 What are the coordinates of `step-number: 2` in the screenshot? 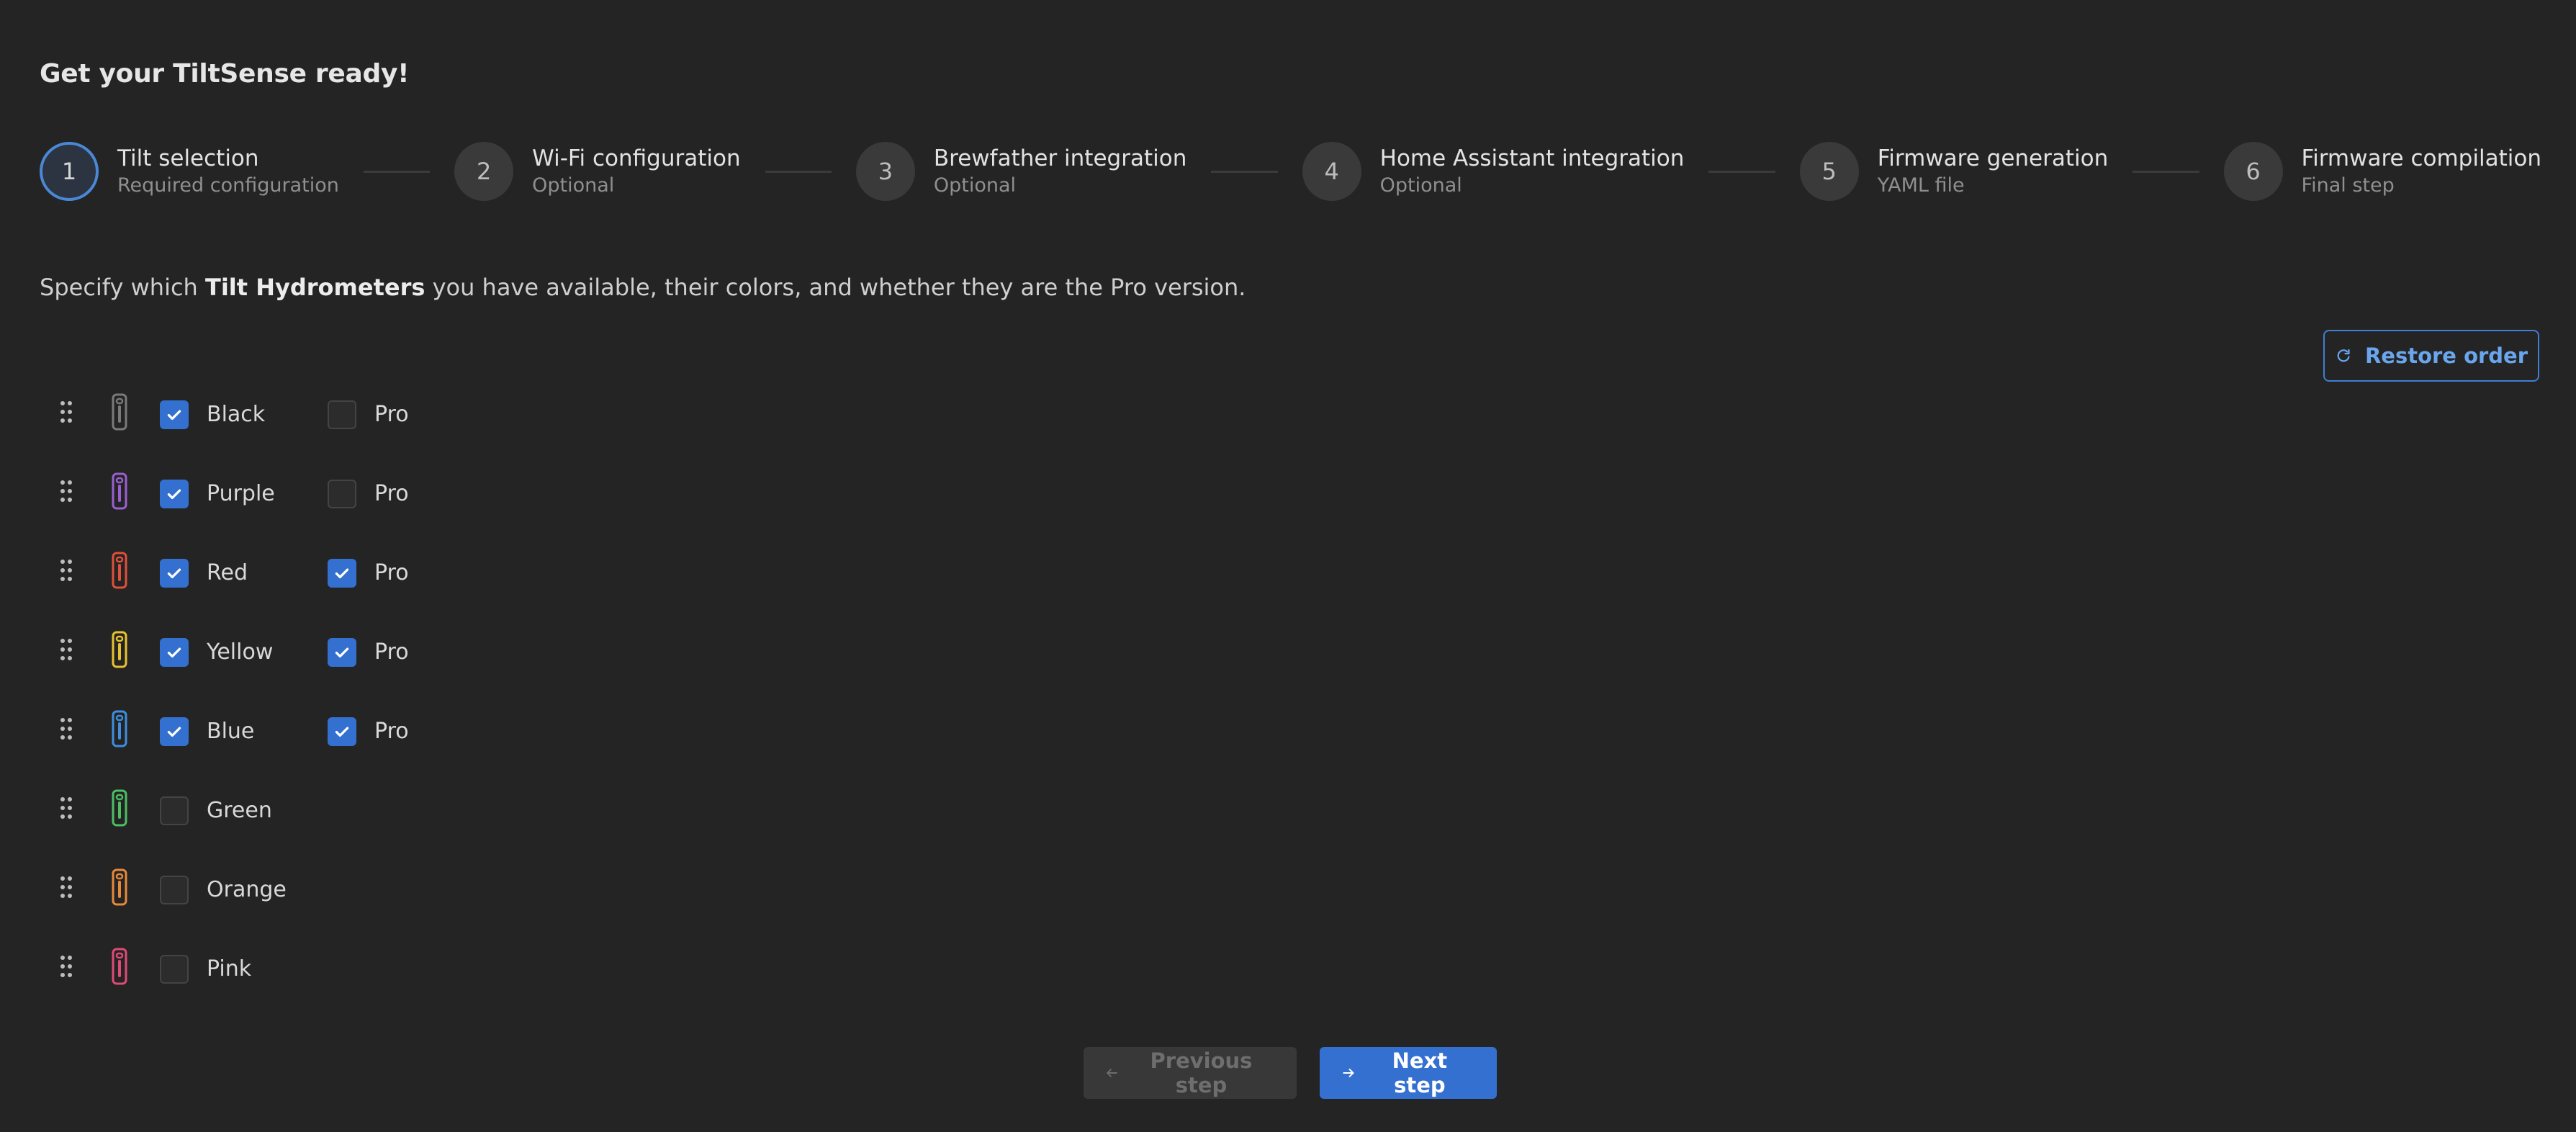 It's located at (484, 172).